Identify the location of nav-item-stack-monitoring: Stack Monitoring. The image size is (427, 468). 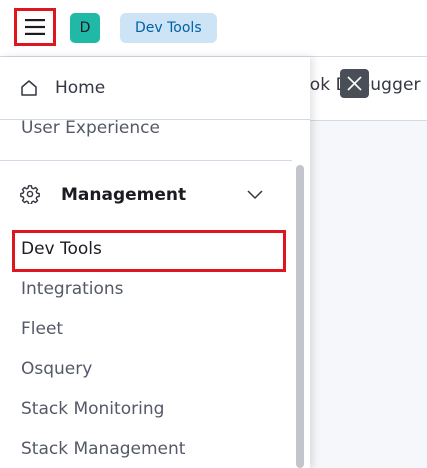
(92, 409).